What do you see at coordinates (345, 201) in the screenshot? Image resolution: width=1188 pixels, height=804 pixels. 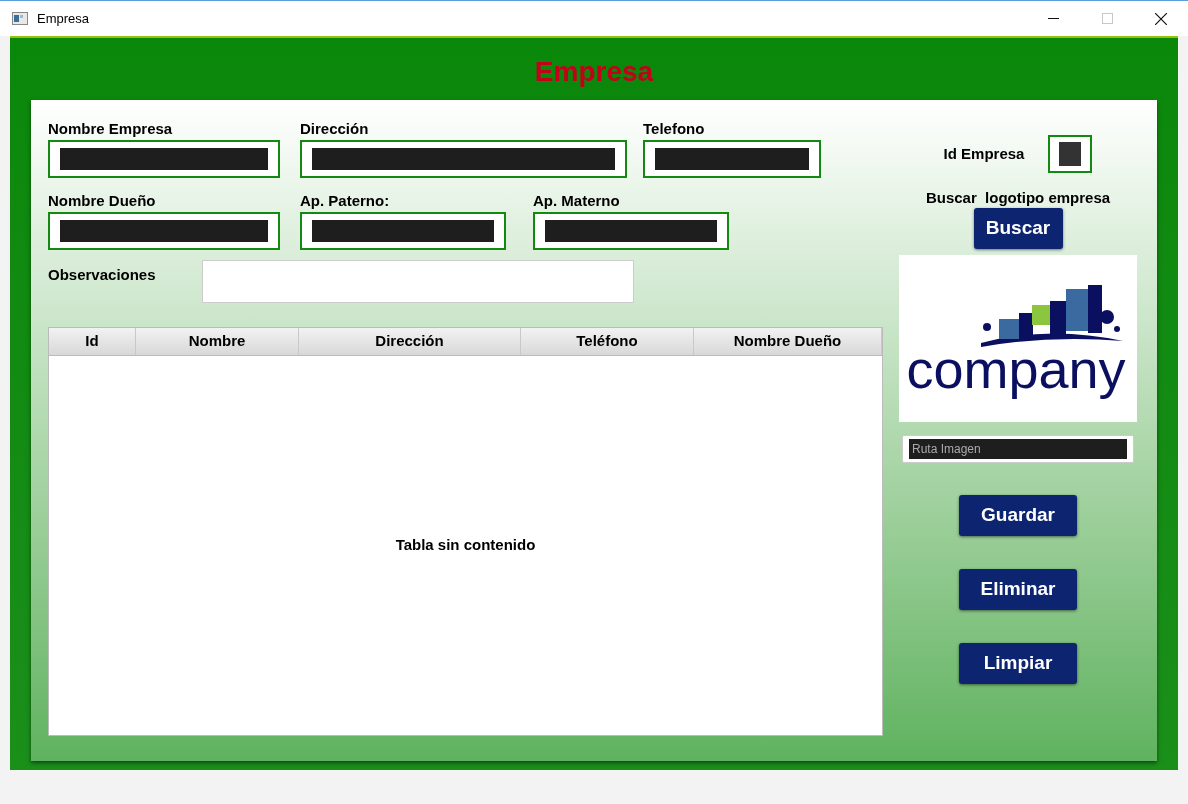 I see `field-label: Ap. Paterno:` at bounding box center [345, 201].